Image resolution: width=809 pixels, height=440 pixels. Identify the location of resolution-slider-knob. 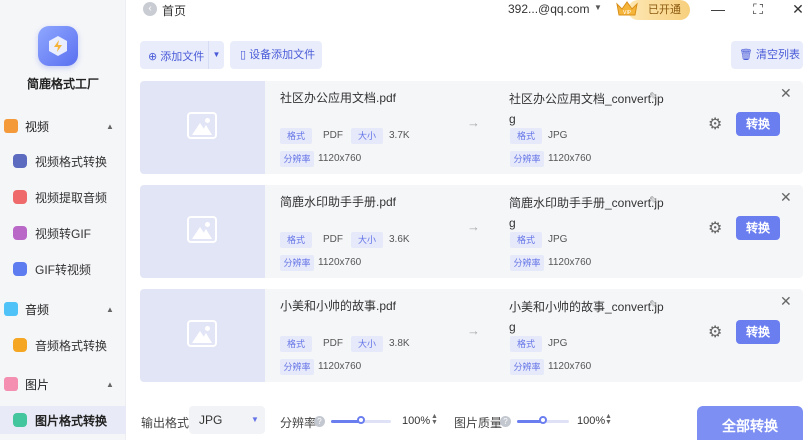
(361, 420).